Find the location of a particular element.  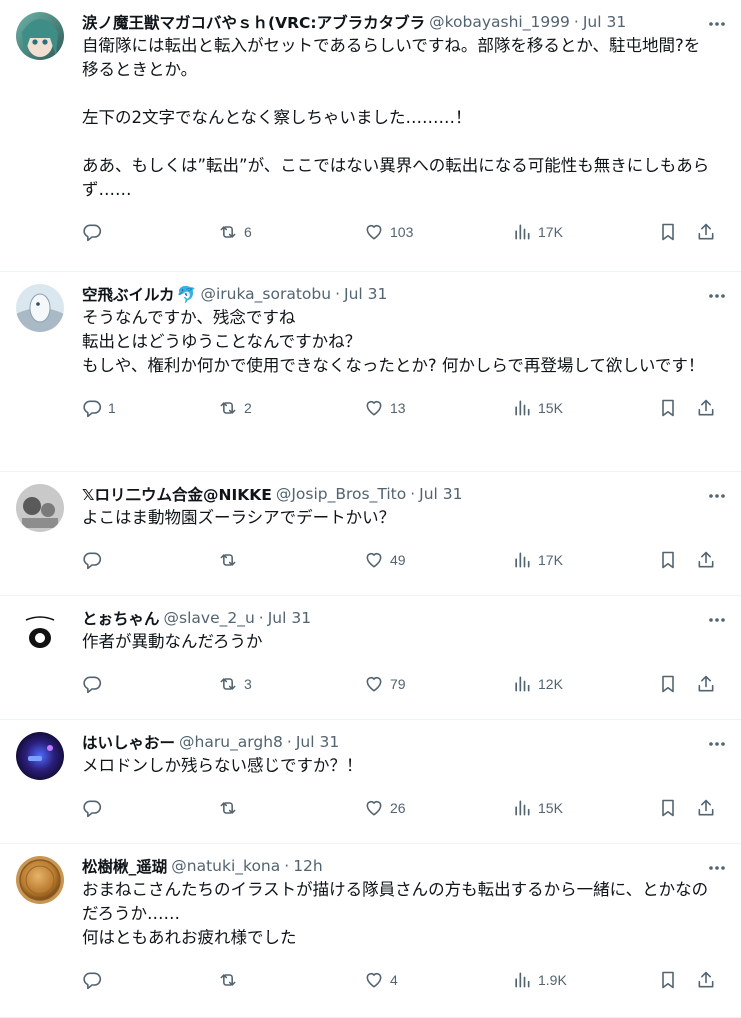

tweet-header: 松樹楸_遥瑚 @natuki_kona · 12h is located at coordinates (403, 866).